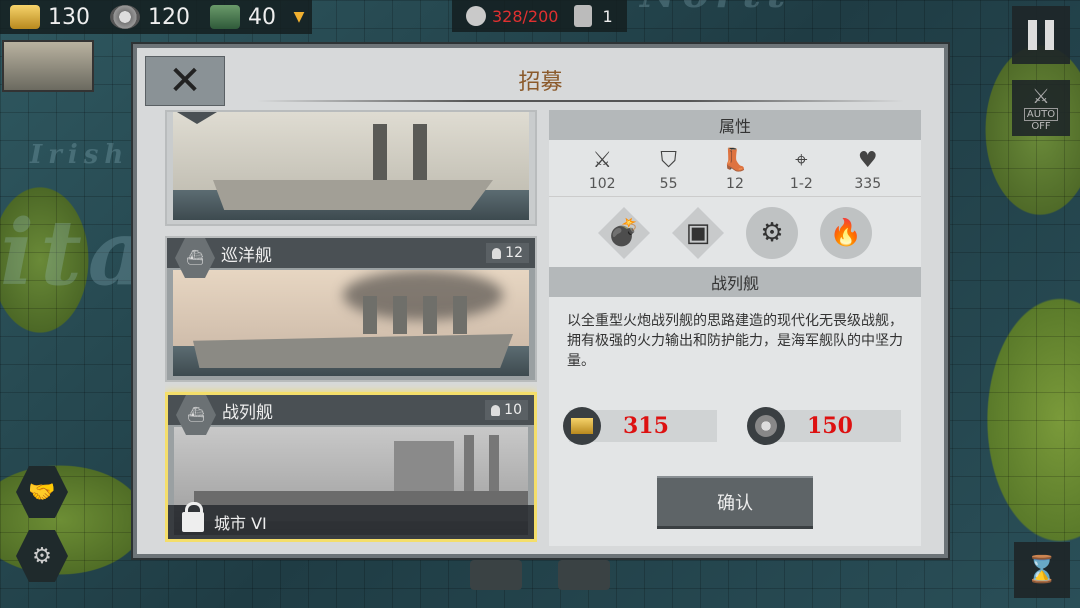  I want to click on boot-icon: 👢, so click(735, 160).